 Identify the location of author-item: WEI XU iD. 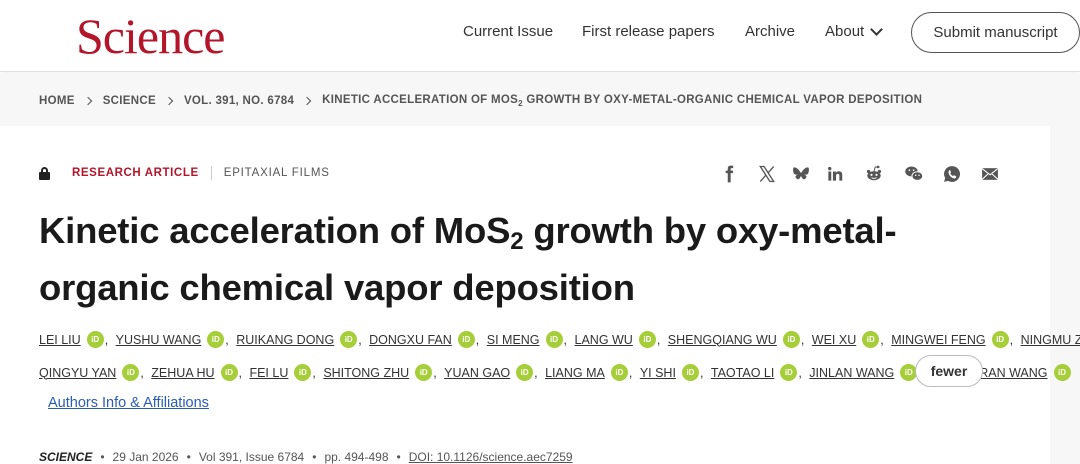
(846, 339).